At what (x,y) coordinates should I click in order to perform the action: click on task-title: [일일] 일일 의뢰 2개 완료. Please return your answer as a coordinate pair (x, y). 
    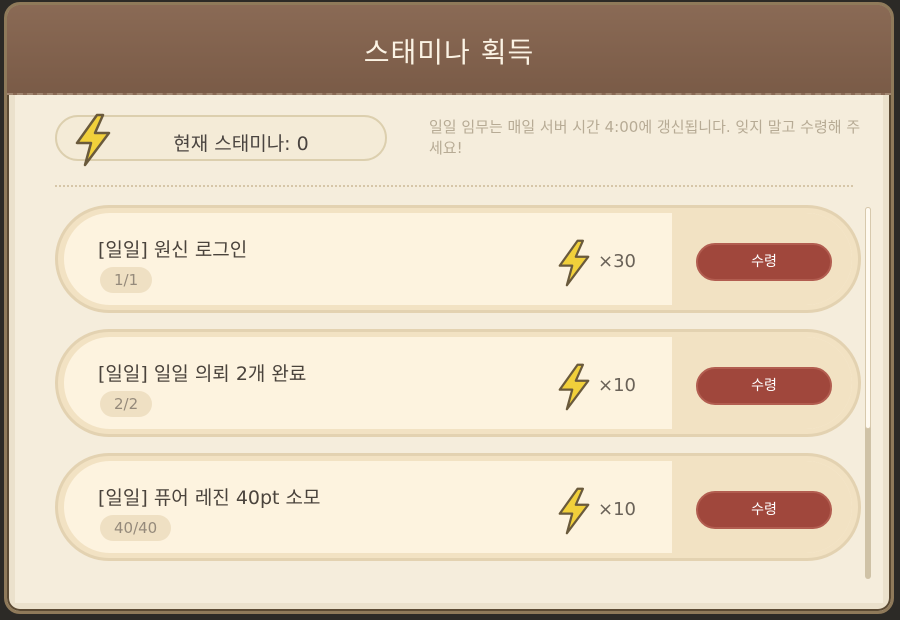
    Looking at the image, I should click on (202, 374).